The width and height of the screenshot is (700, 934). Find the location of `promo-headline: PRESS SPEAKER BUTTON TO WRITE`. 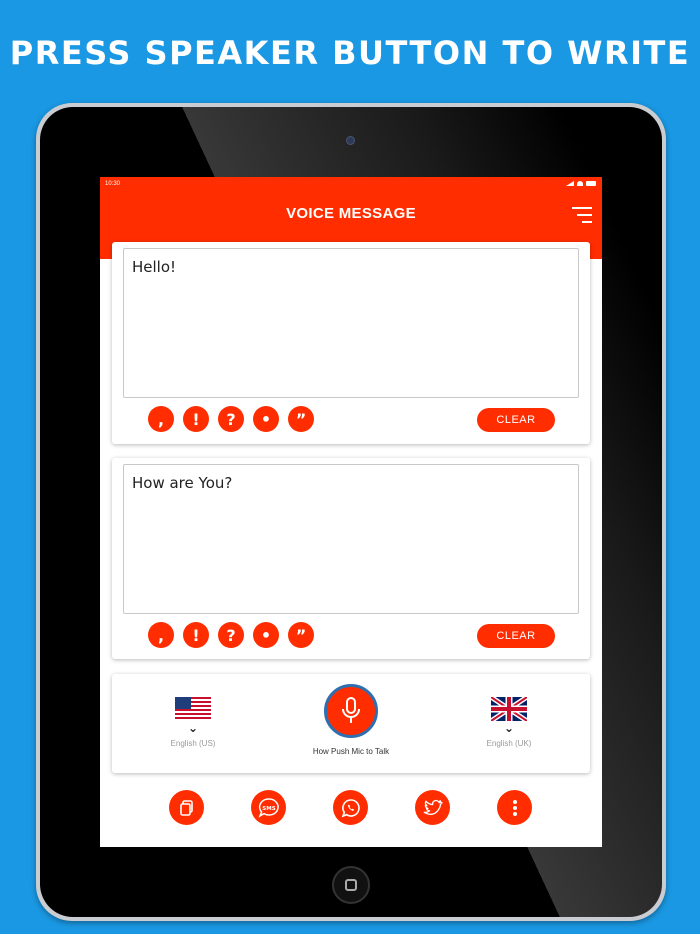

promo-headline: PRESS SPEAKER BUTTON TO WRITE is located at coordinates (350, 53).